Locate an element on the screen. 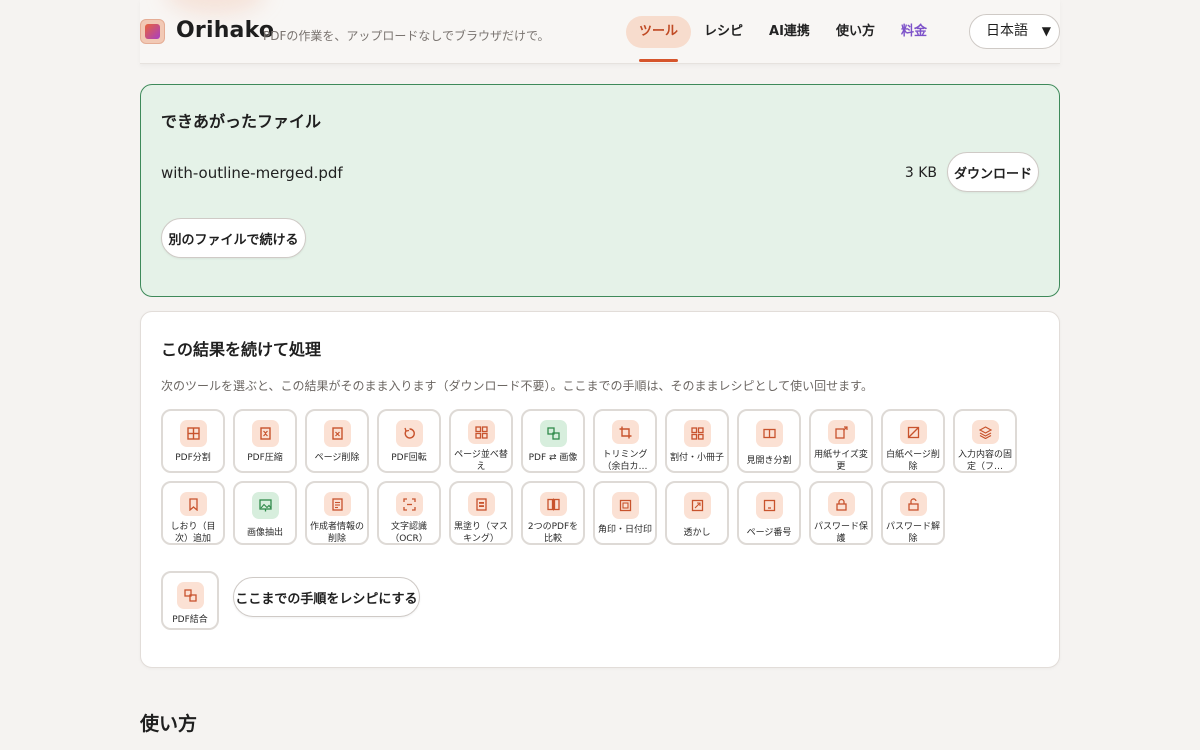  result-file-size: 3 KB is located at coordinates (920, 173).